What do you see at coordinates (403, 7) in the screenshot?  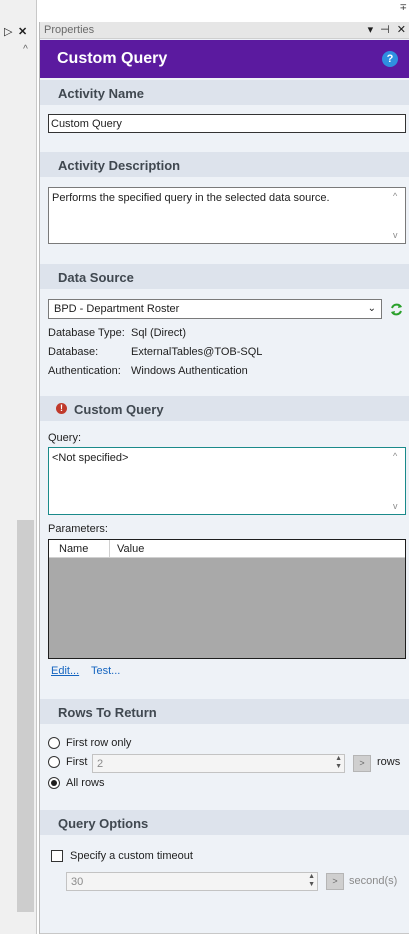 I see `window-menu-icon: ∓` at bounding box center [403, 7].